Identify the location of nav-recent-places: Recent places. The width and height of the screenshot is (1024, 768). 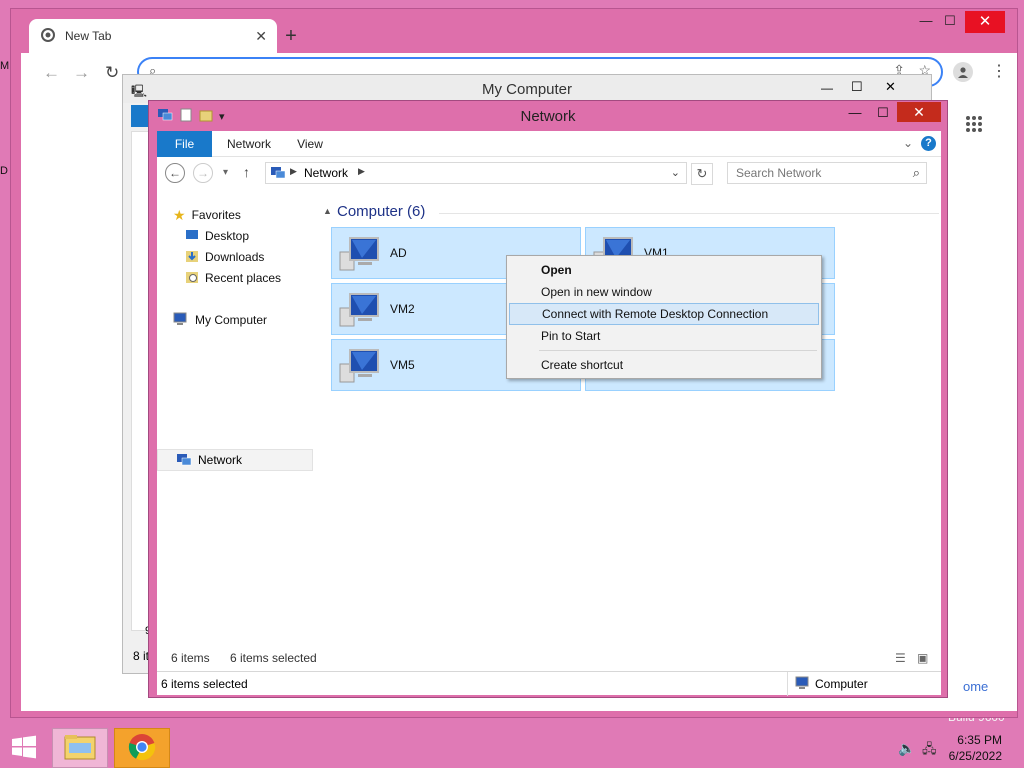
(233, 278).